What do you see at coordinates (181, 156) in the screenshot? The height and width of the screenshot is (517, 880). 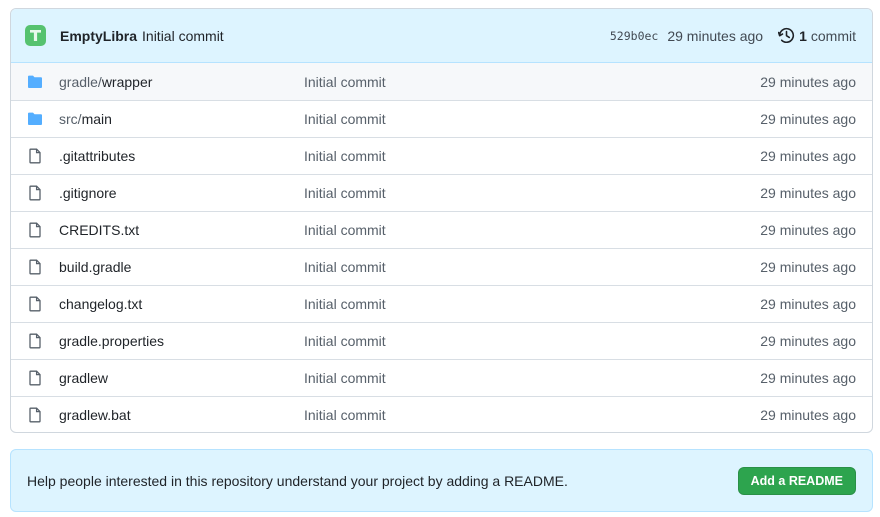 I see `file-name-link: .gitattributes` at bounding box center [181, 156].